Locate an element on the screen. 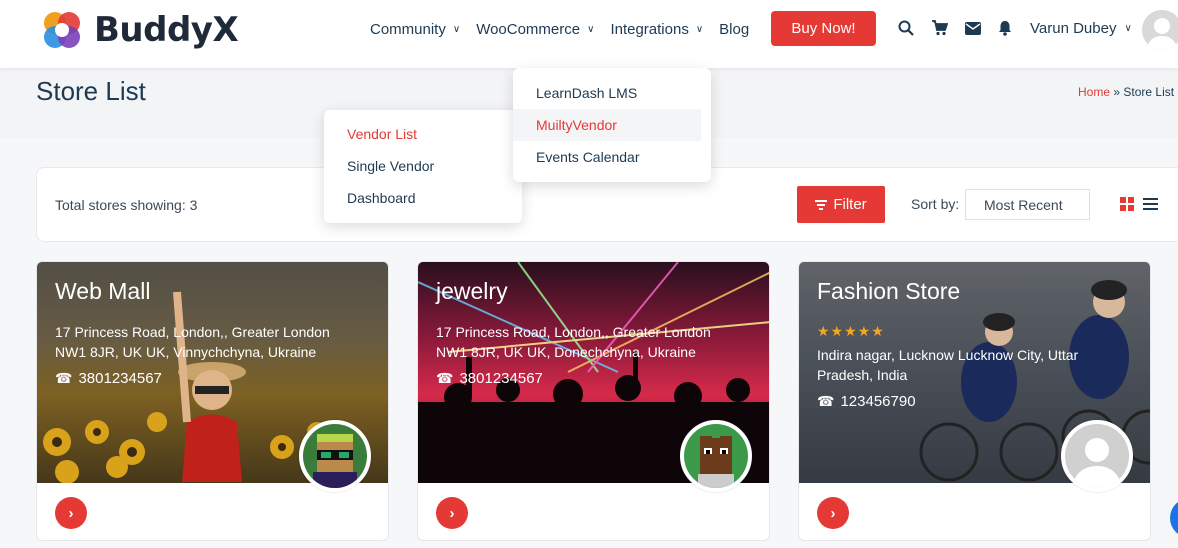 The image size is (1178, 548). mail-icon is located at coordinates (973, 28).